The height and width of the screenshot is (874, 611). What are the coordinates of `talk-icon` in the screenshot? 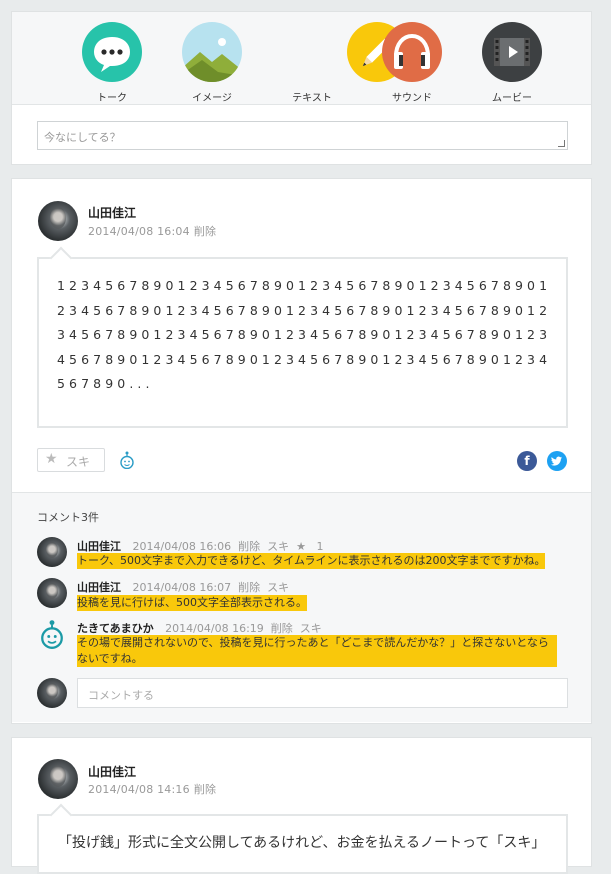 It's located at (112, 52).